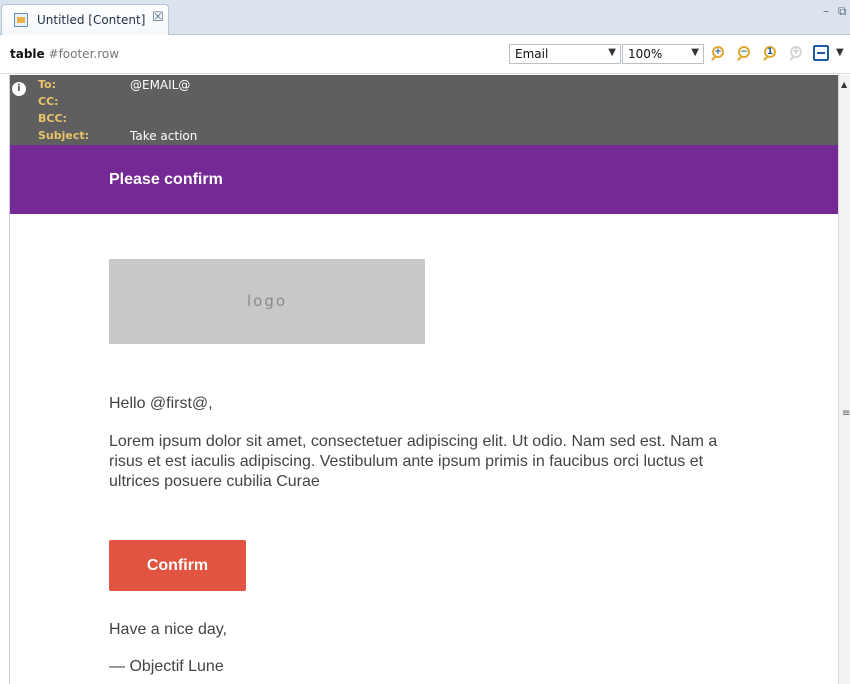  I want to click on zoom-level-select: 100% ▼, so click(663, 54).